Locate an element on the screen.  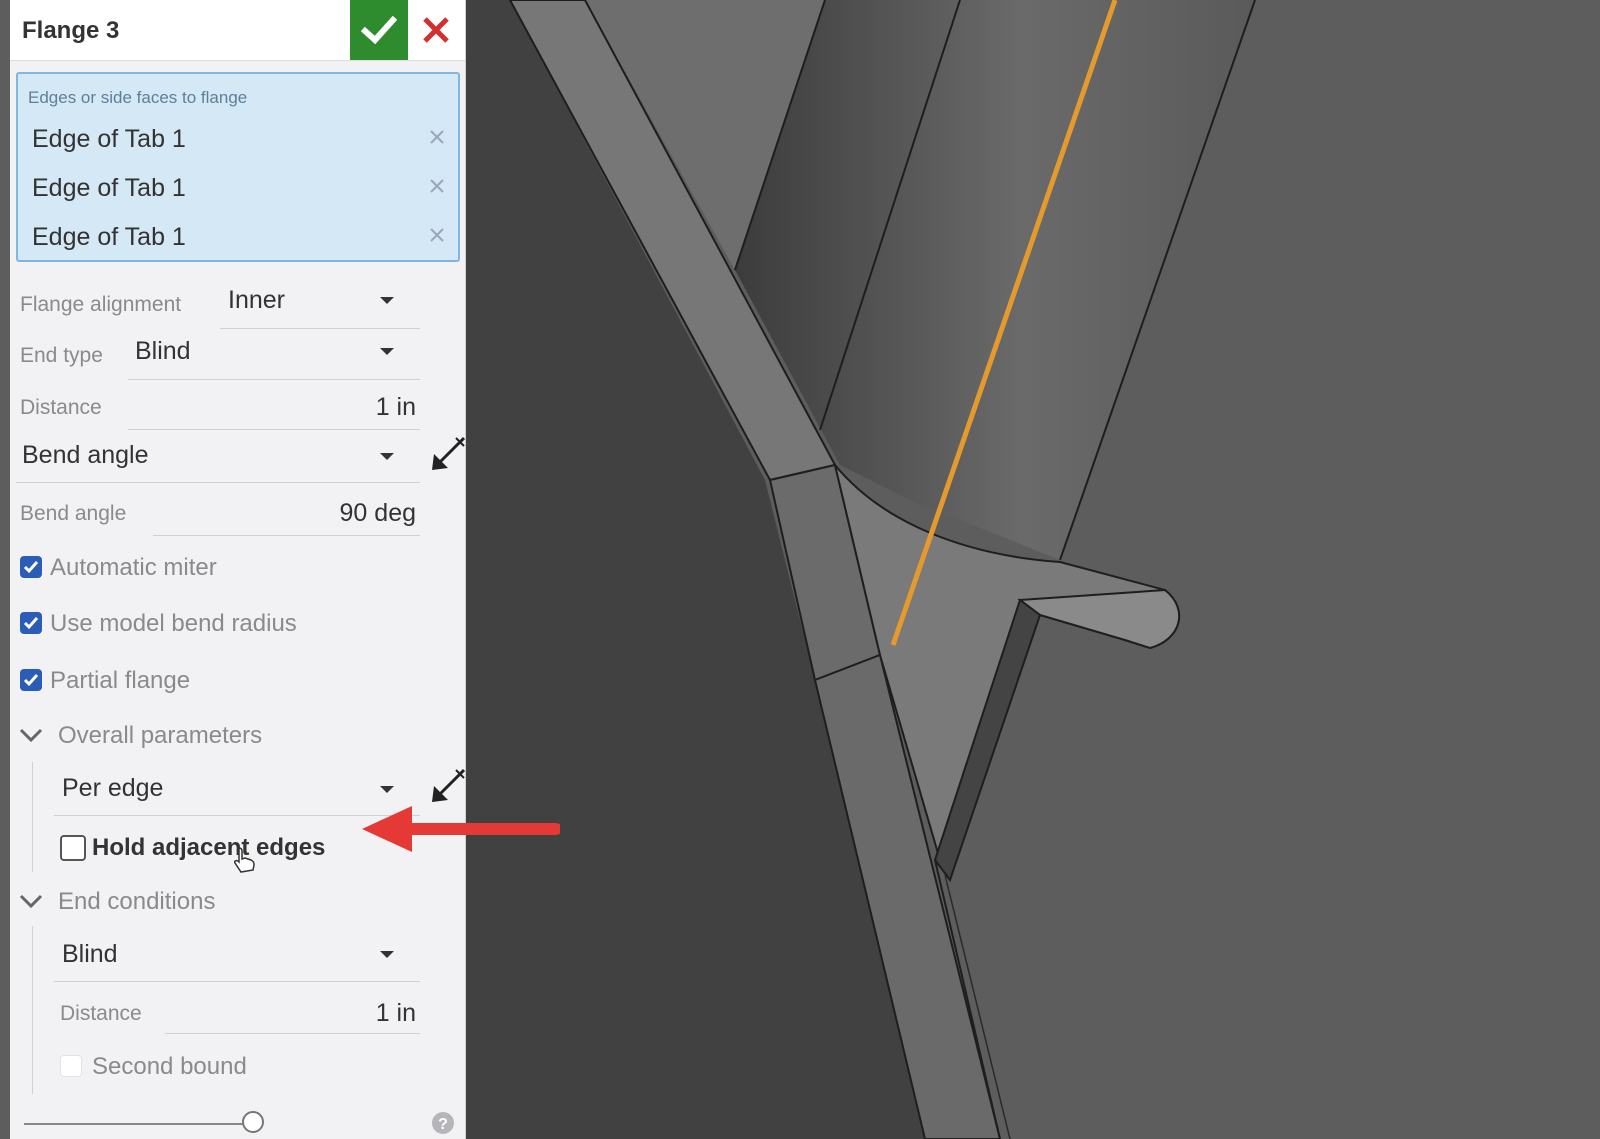
partial-flange-checkbox is located at coordinates (31, 680).